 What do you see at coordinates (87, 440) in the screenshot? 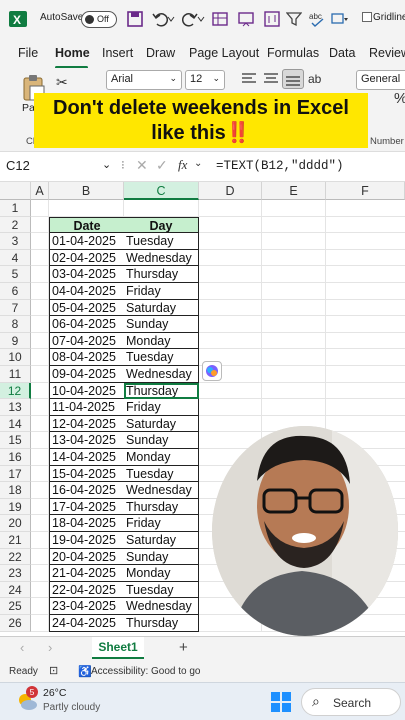
I see `date-cell: 13-04-2025` at bounding box center [87, 440].